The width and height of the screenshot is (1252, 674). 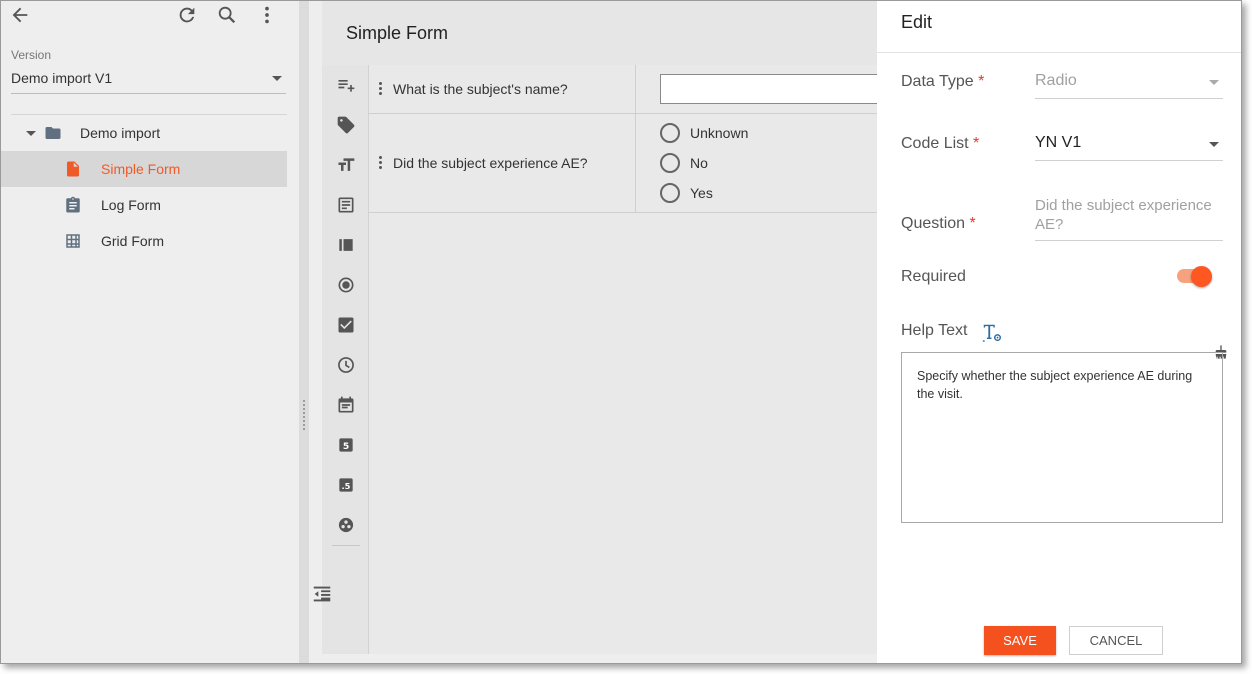 What do you see at coordinates (1201, 276) in the screenshot?
I see `required-toggle-knob` at bounding box center [1201, 276].